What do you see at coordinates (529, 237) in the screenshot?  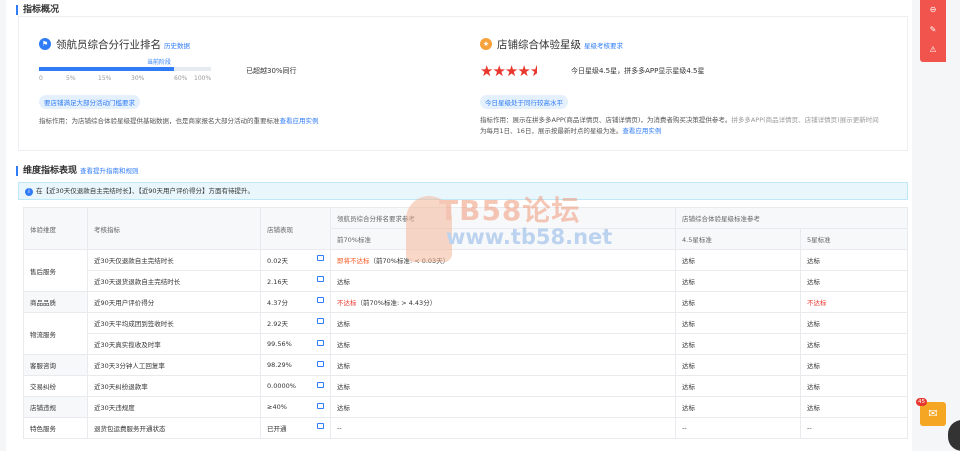 I see `watermark-line2: www.tb58.net` at bounding box center [529, 237].